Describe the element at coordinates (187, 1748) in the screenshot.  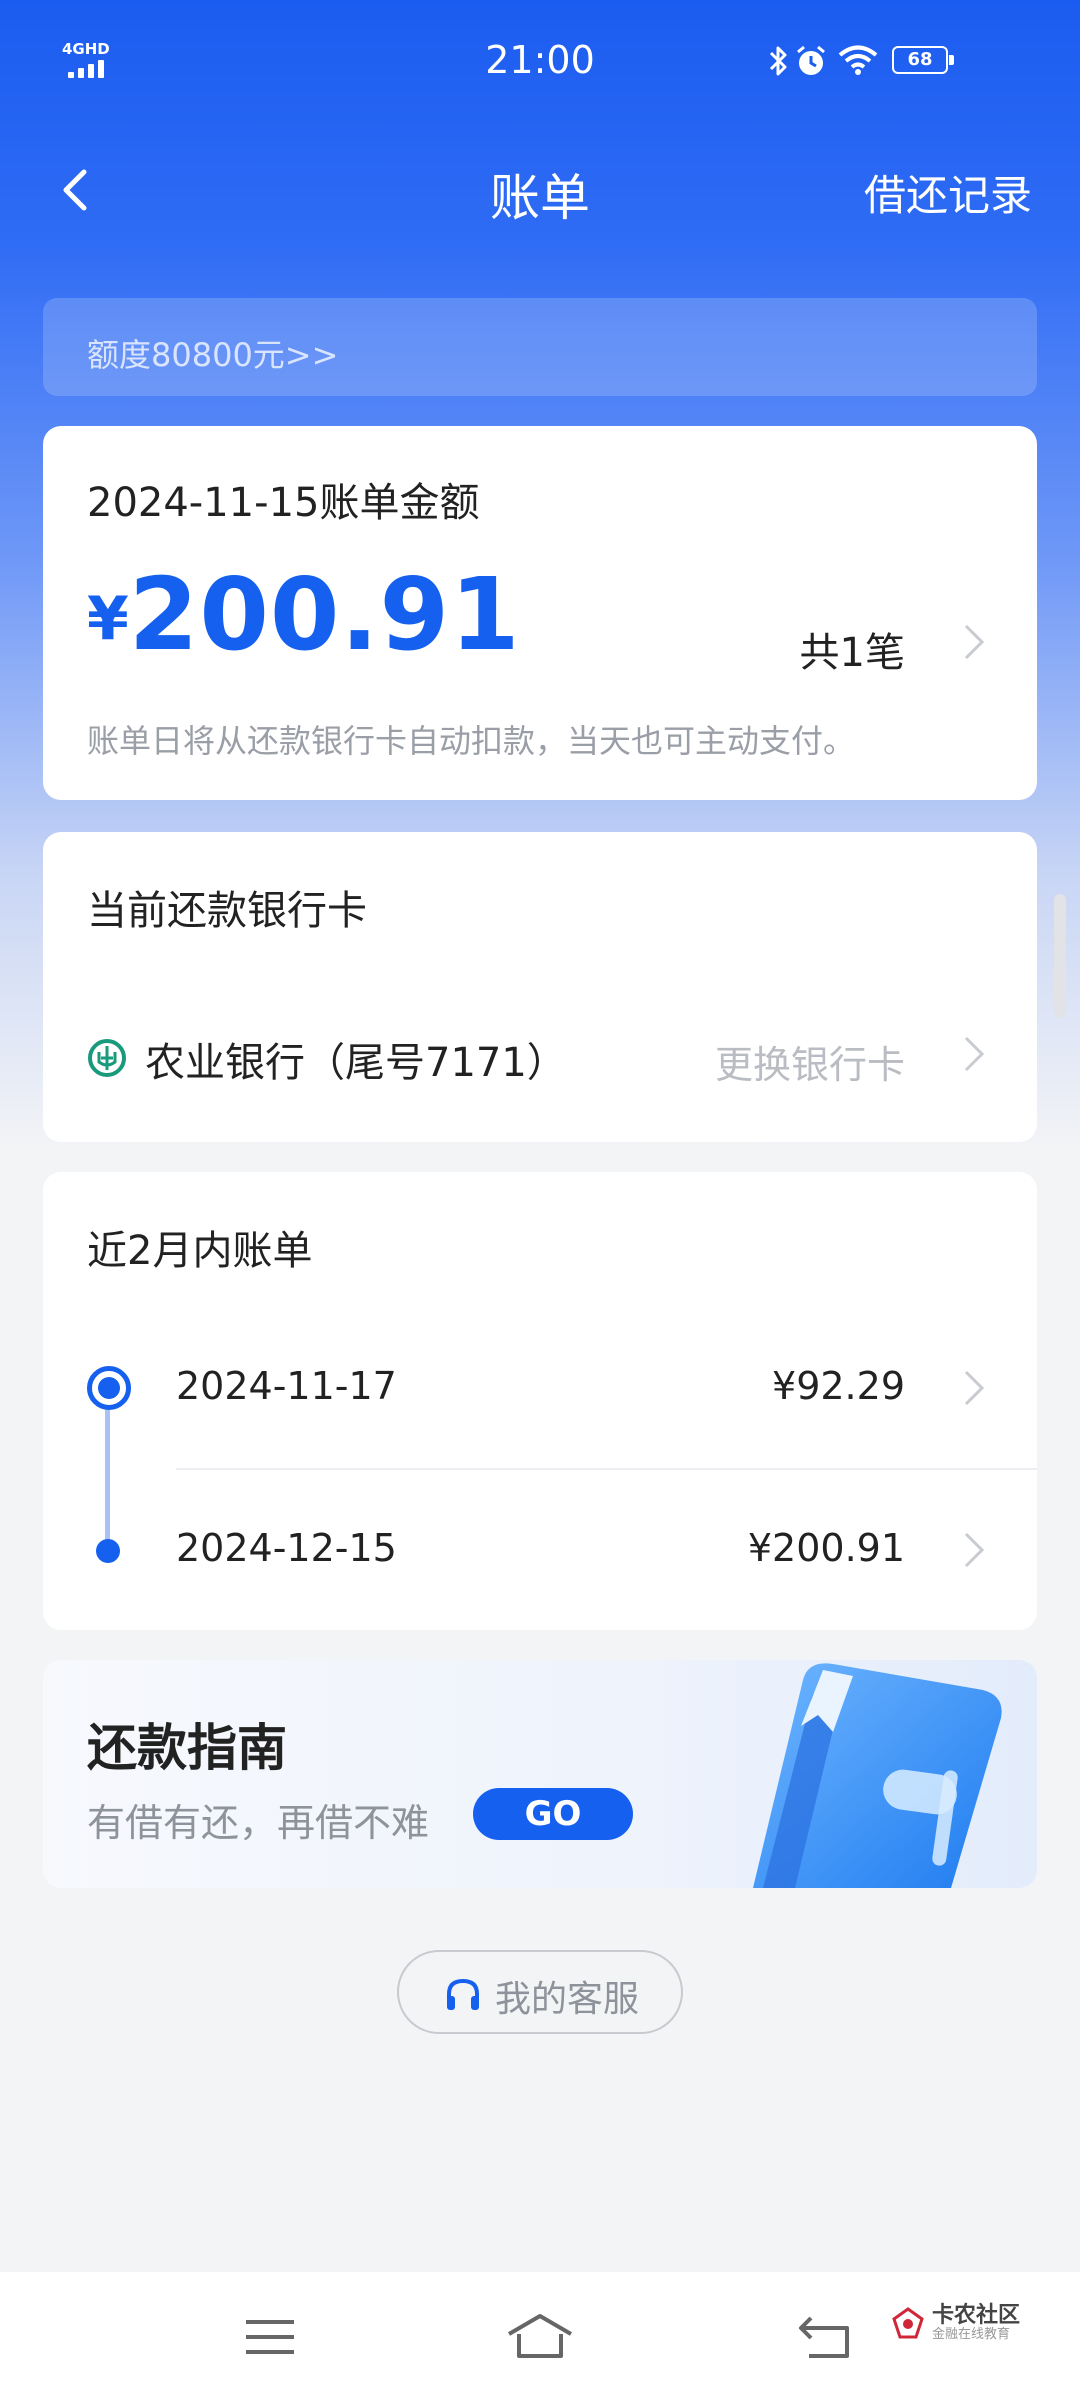
I see `guide-title: 还款指南` at that location.